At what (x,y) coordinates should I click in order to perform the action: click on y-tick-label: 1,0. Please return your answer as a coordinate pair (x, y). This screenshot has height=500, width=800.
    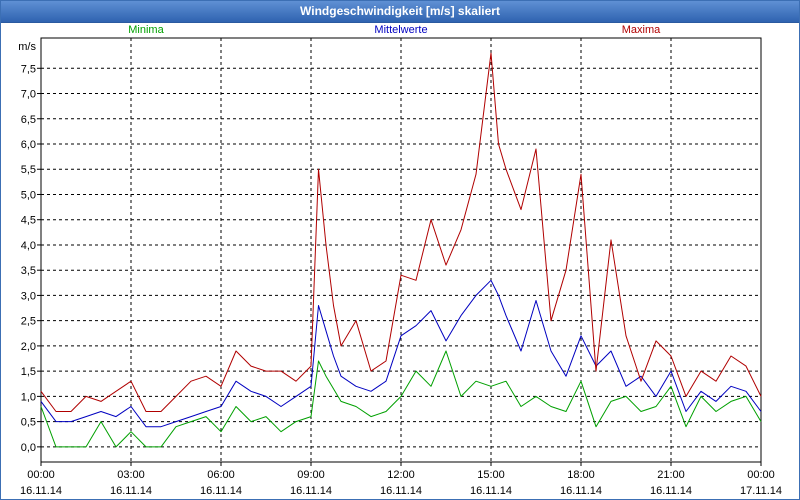
    Looking at the image, I should click on (28, 397).